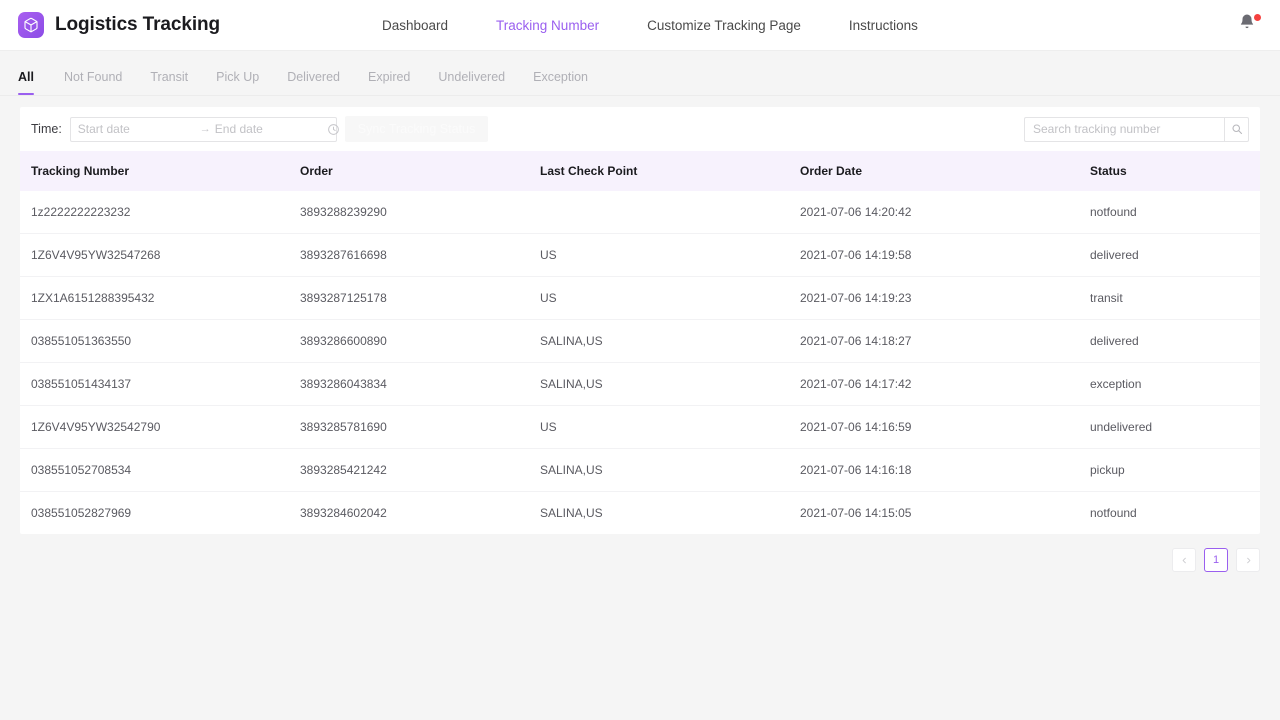  I want to click on filter-bar: Time: → Sync Tracking Status, so click(640, 129).